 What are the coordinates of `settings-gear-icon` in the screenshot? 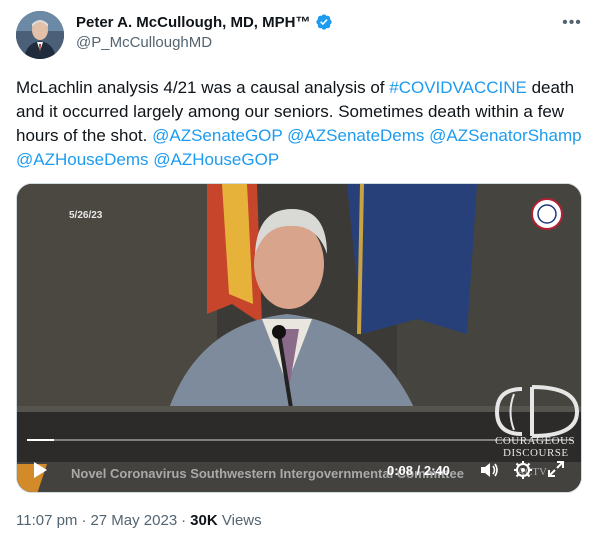 It's located at (523, 470).